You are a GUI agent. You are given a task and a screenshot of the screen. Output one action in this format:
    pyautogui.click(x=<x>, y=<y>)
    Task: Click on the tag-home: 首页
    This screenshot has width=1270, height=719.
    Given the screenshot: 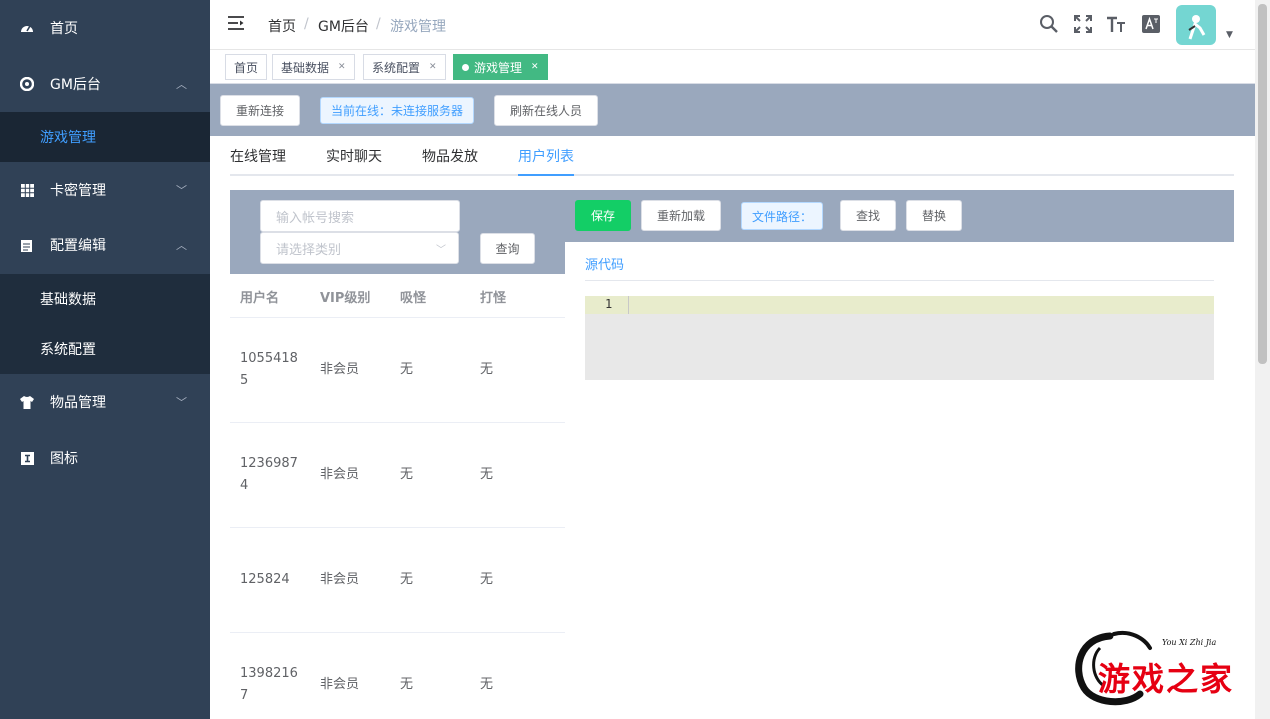 What is the action you would take?
    pyautogui.click(x=246, y=67)
    